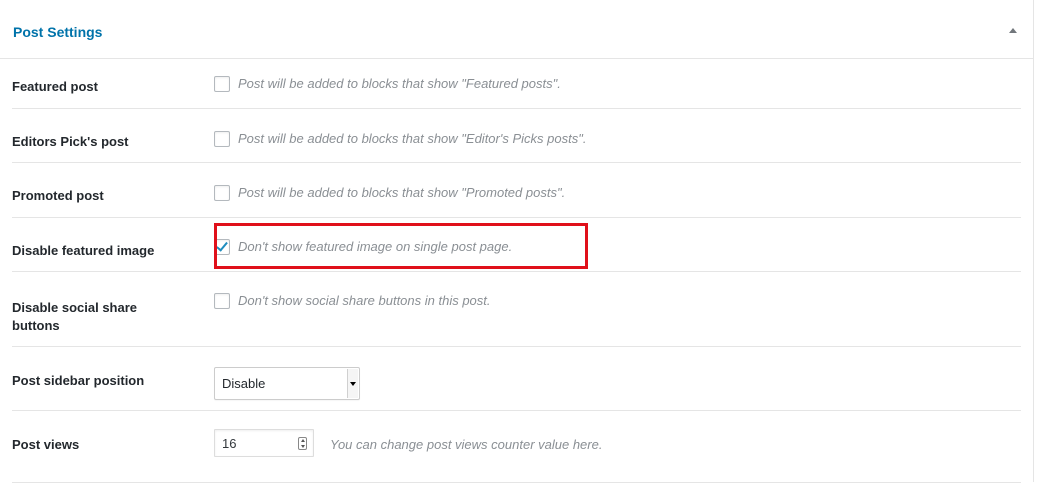  What do you see at coordinates (229, 443) in the screenshot?
I see `post-views-value: 16` at bounding box center [229, 443].